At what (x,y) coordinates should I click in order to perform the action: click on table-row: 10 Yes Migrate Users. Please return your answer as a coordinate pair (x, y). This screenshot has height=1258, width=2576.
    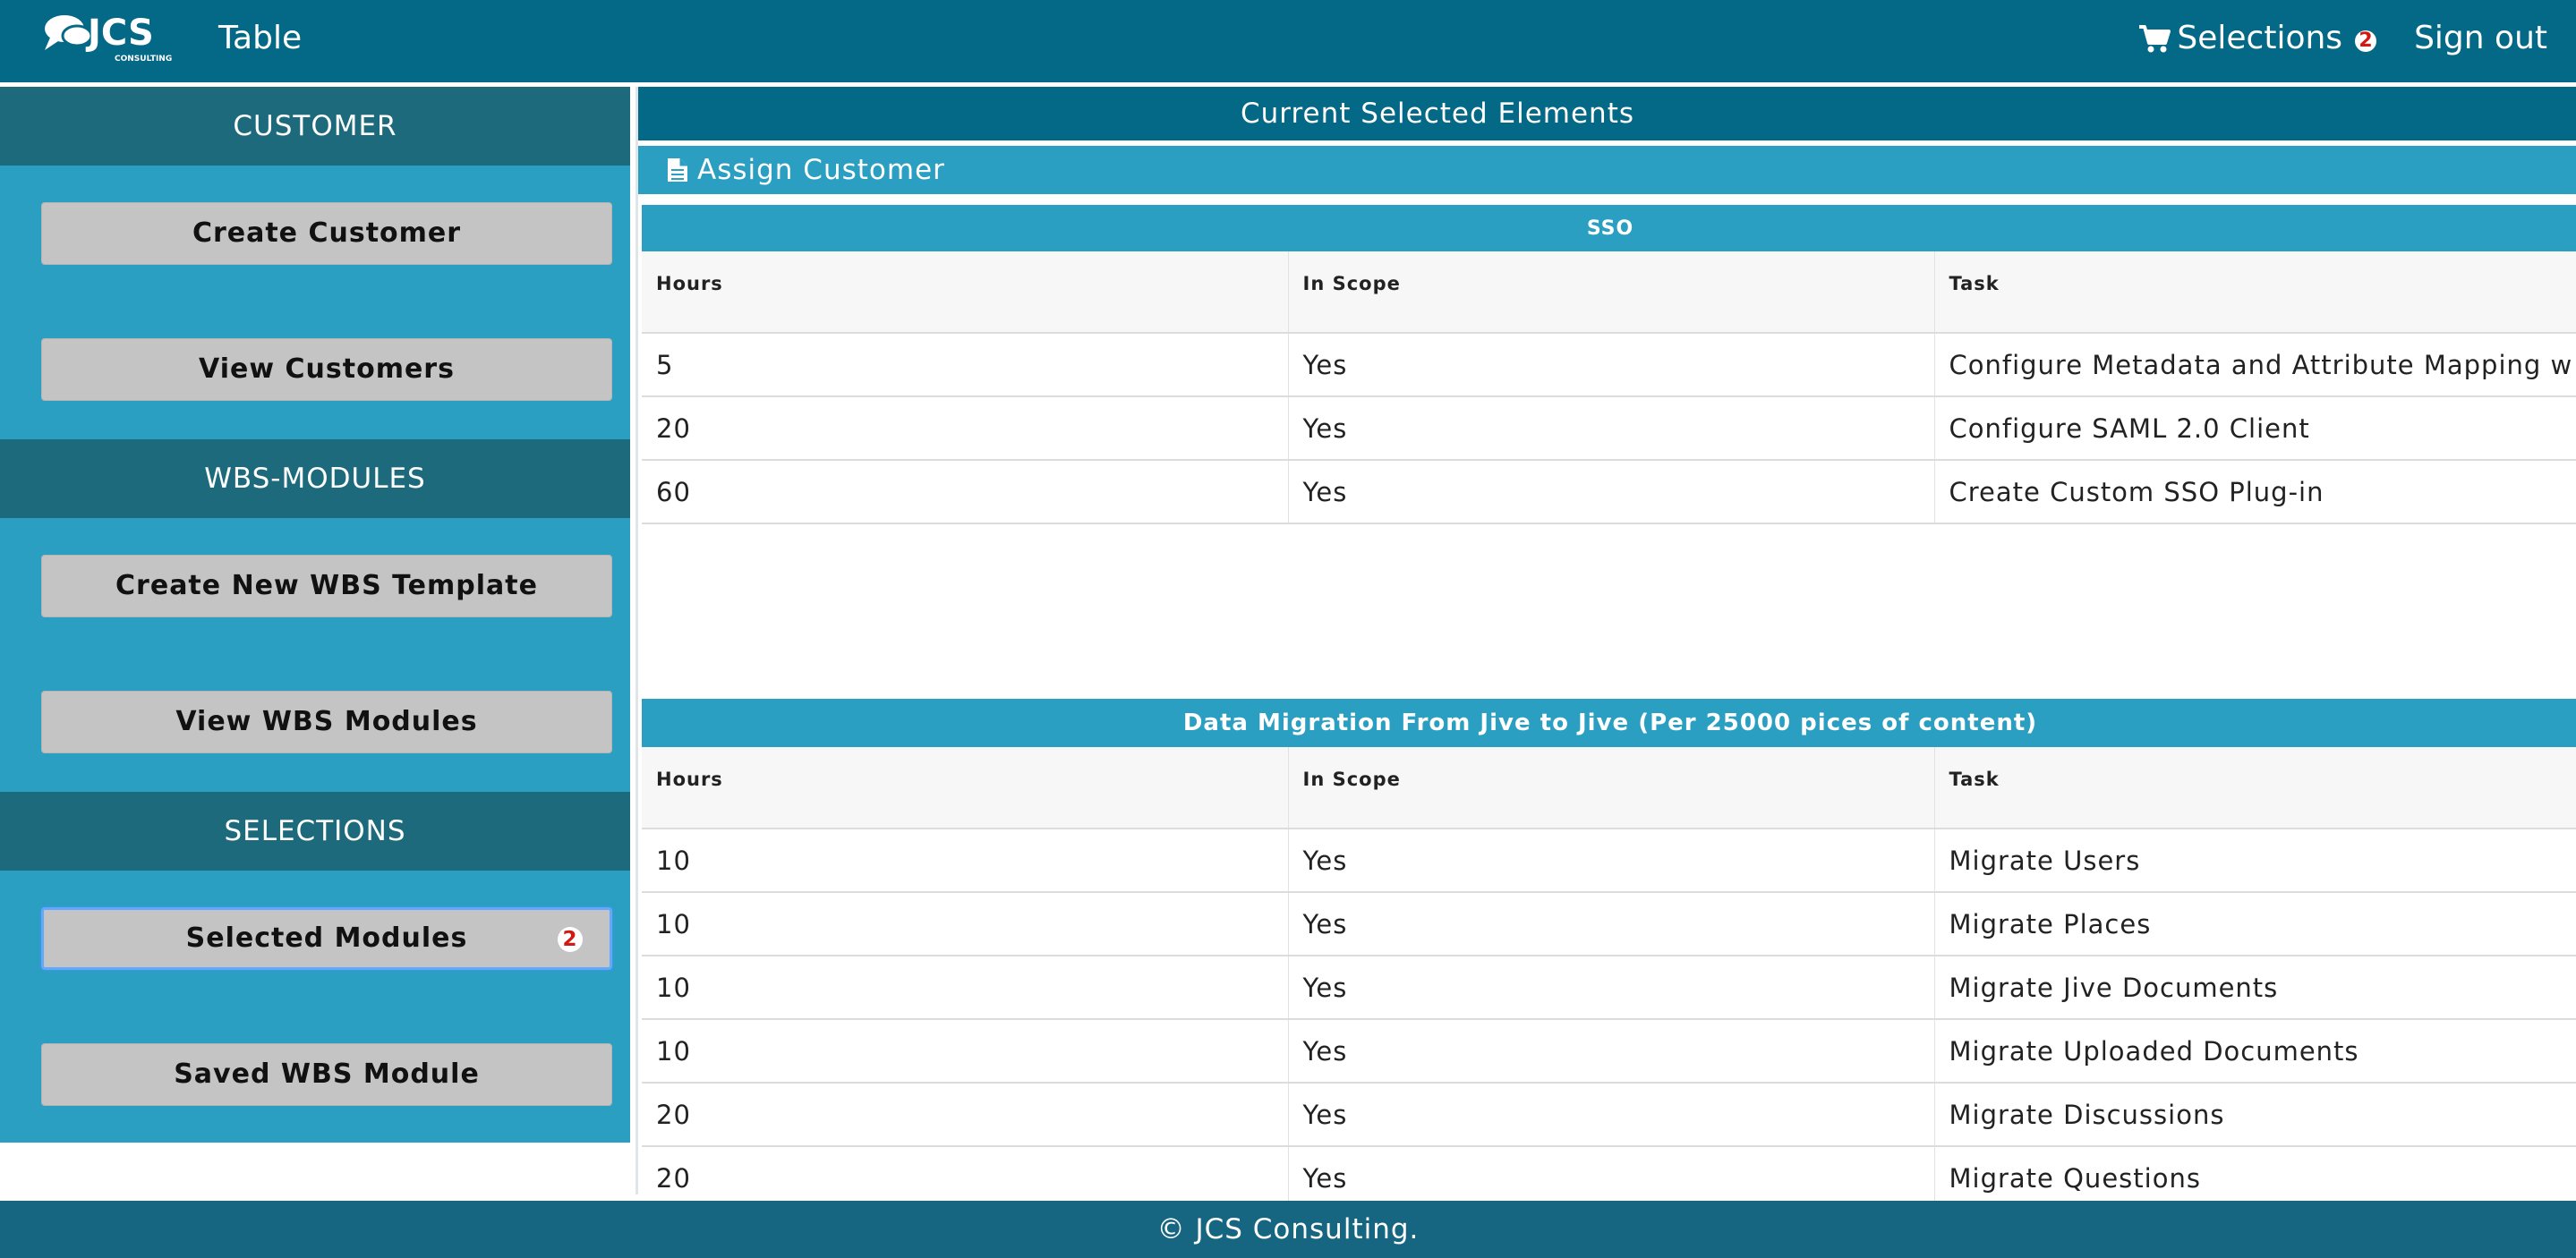
    Looking at the image, I should click on (1609, 861).